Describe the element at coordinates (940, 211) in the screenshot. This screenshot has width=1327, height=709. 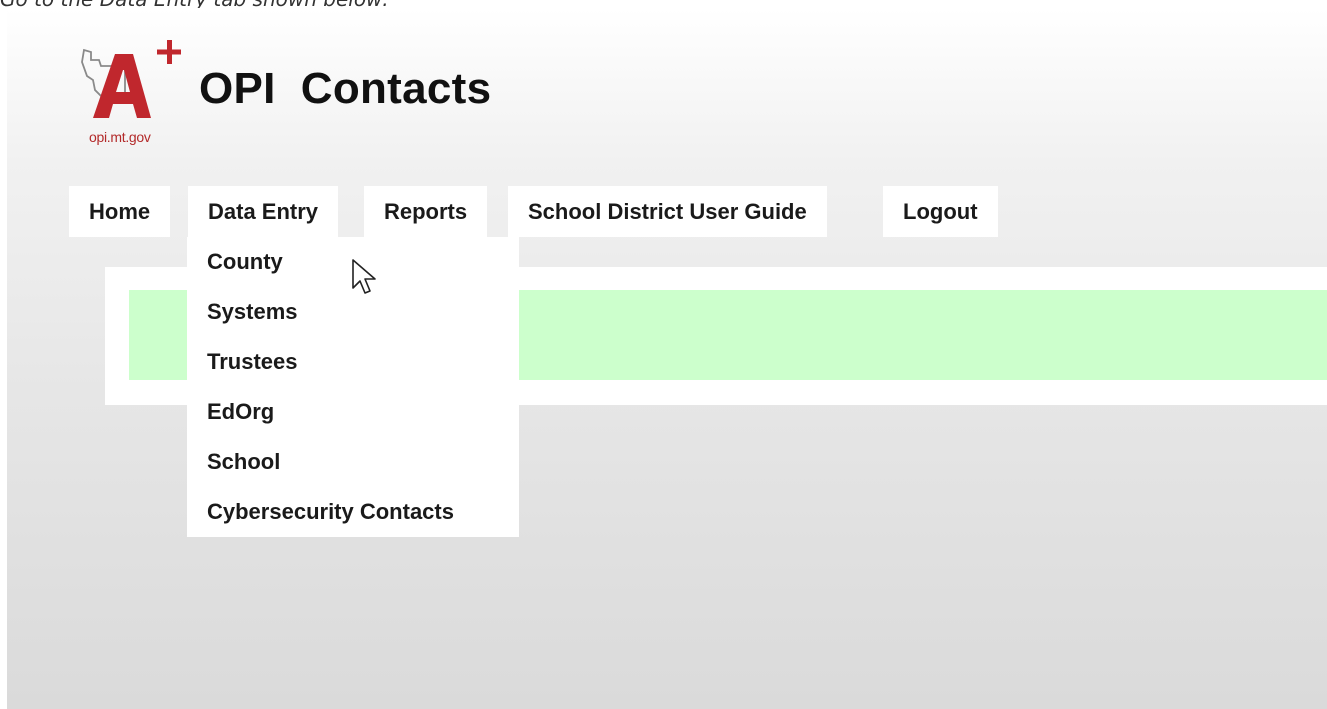
I see `nav-logout: Logout` at that location.